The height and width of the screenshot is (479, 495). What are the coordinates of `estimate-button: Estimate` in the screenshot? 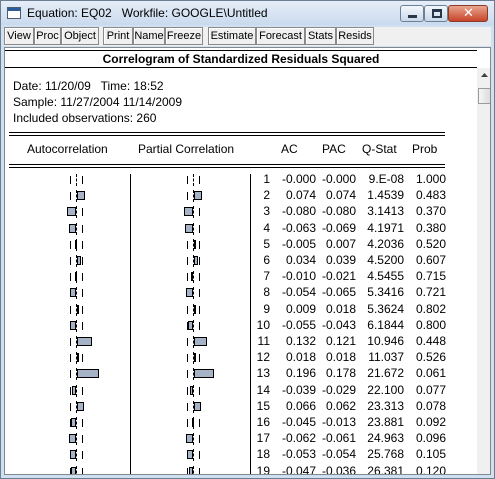 It's located at (232, 36).